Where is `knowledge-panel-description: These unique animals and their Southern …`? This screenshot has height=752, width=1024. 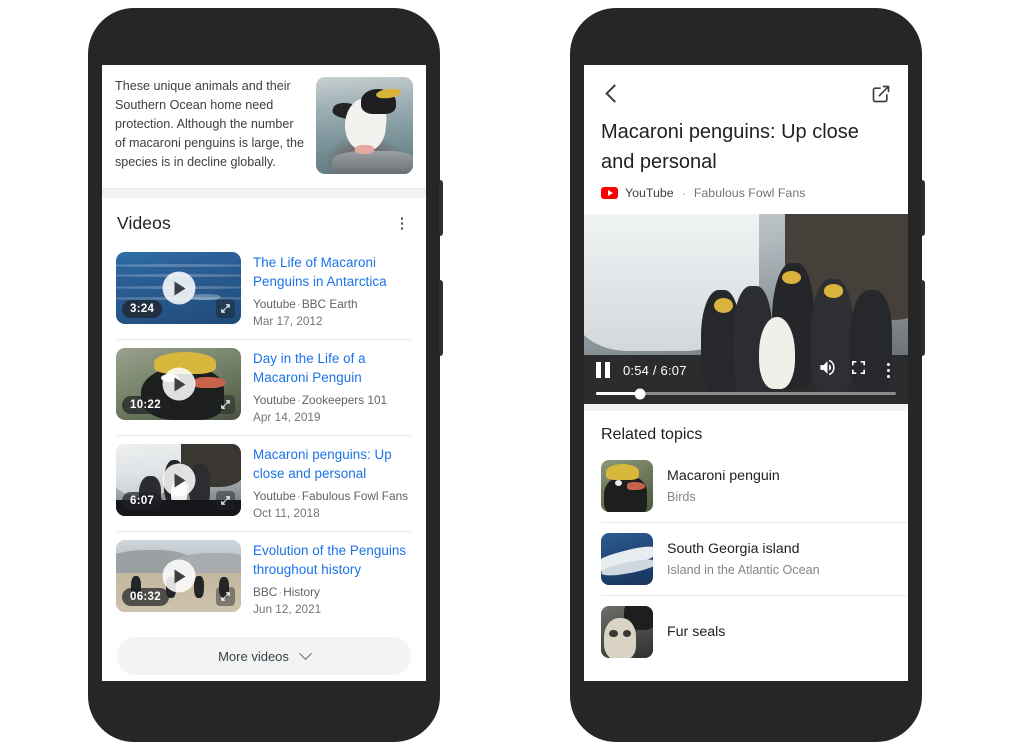
knowledge-panel-description: These unique animals and their Southern … is located at coordinates (264, 126).